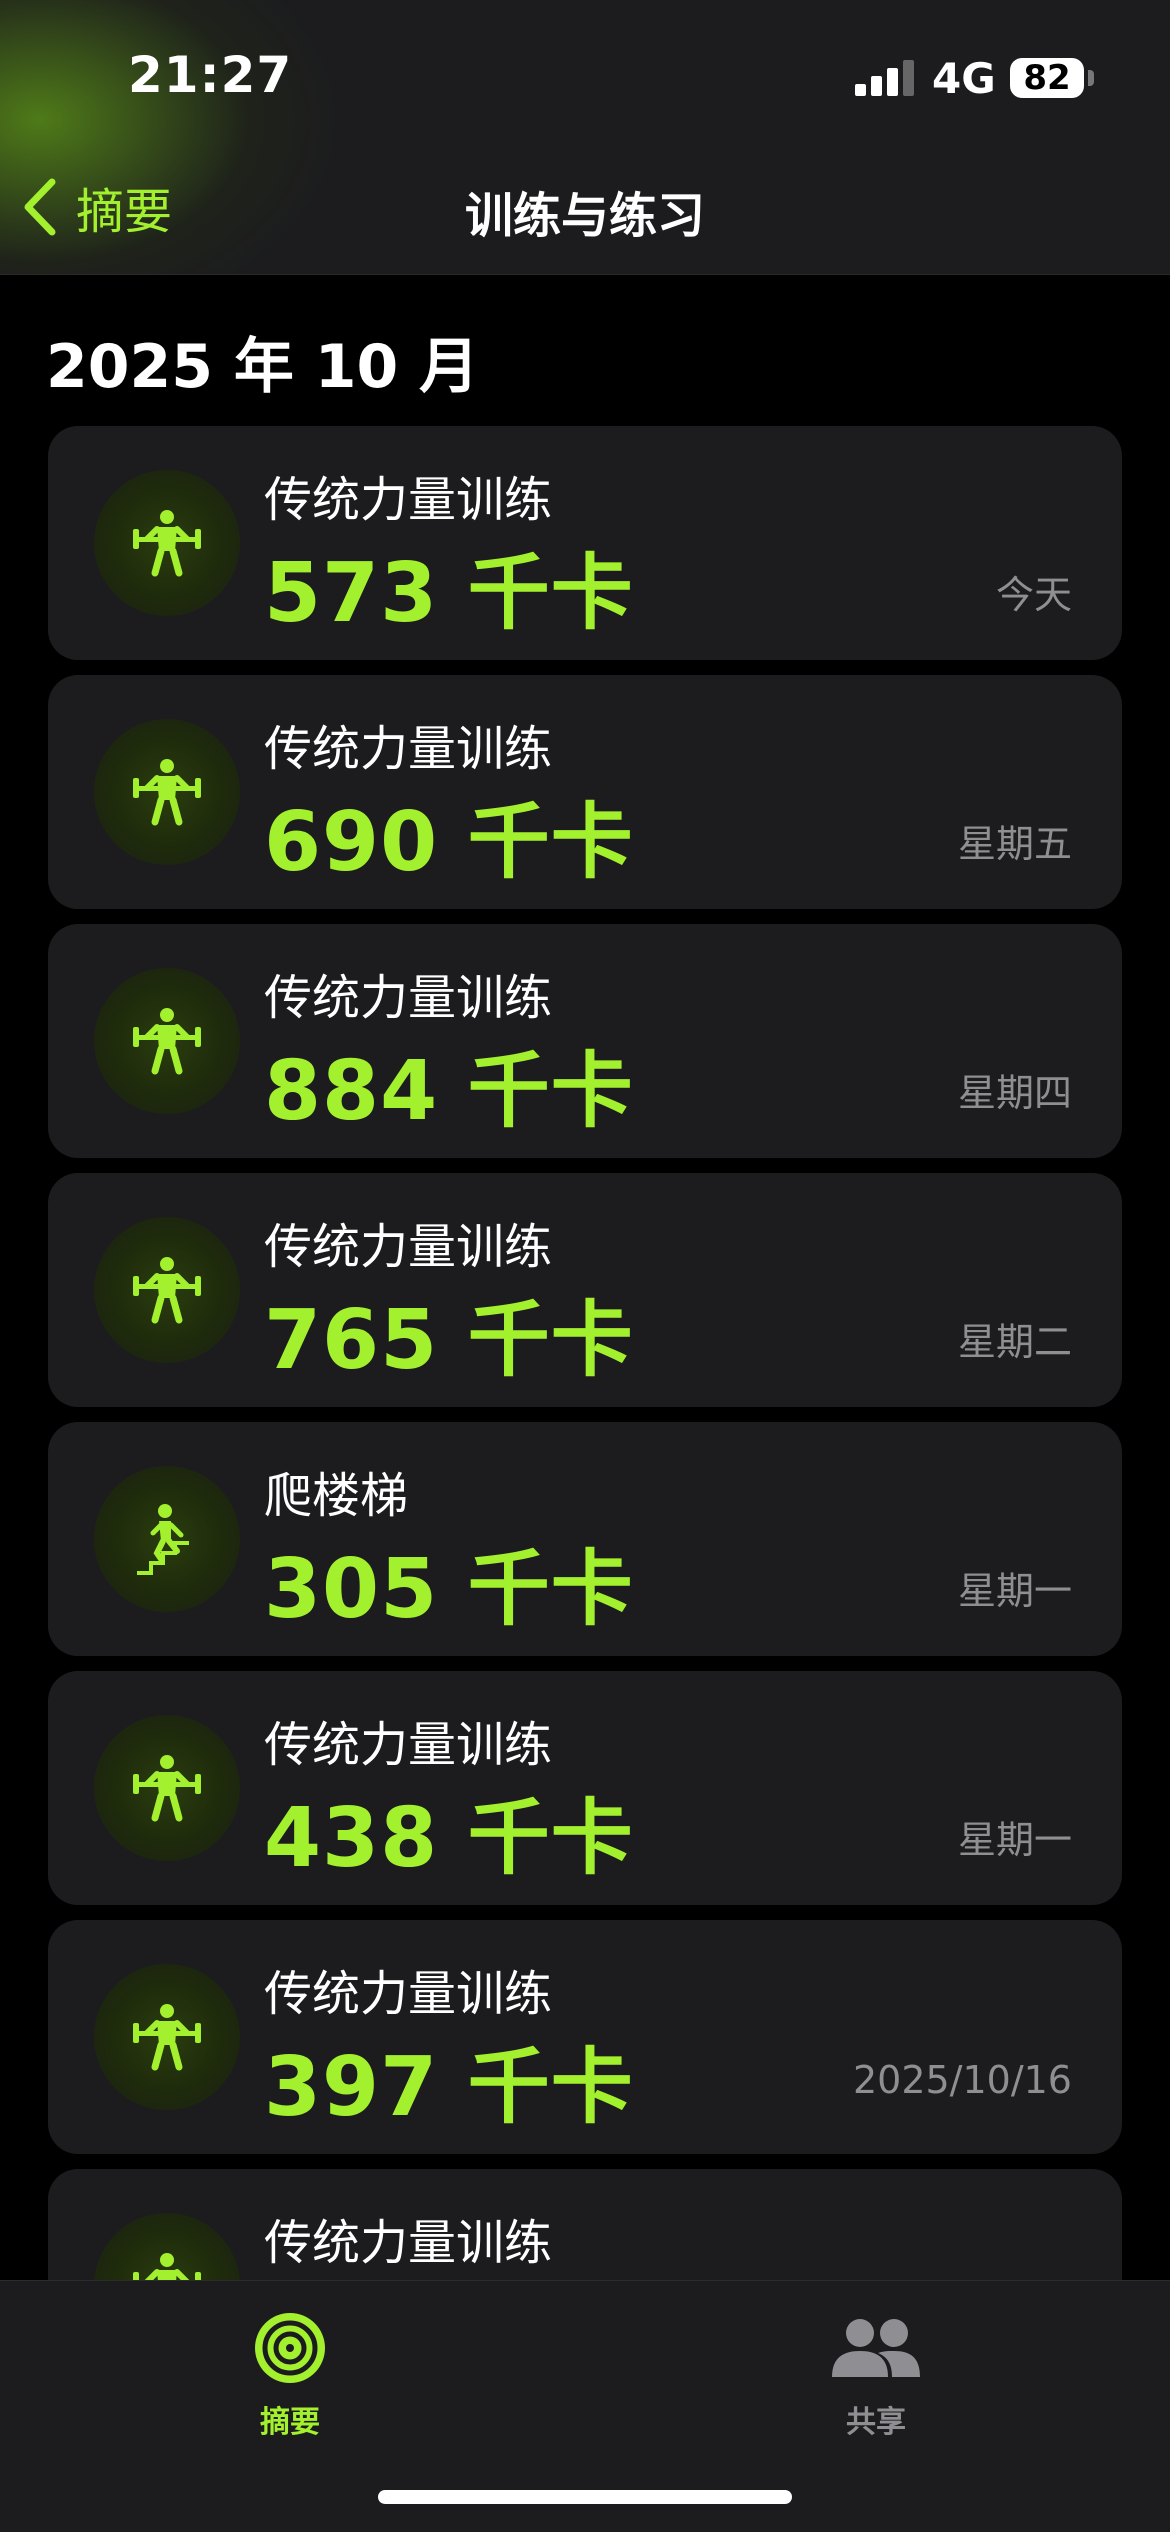  I want to click on tab-summary-label: 摘要, so click(290, 2422).